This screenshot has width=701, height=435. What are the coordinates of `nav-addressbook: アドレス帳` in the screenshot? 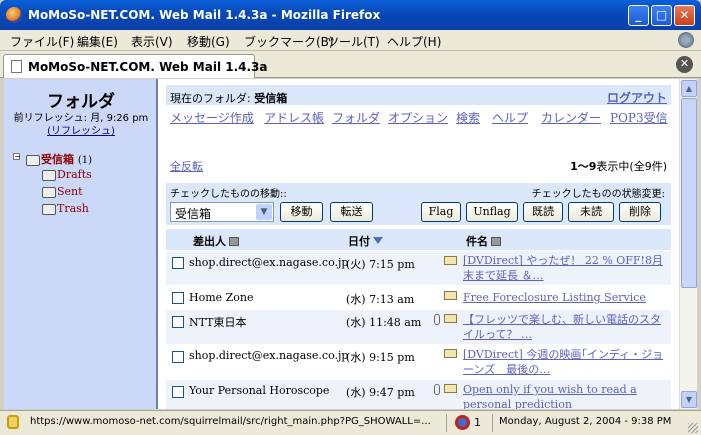 It's located at (294, 117).